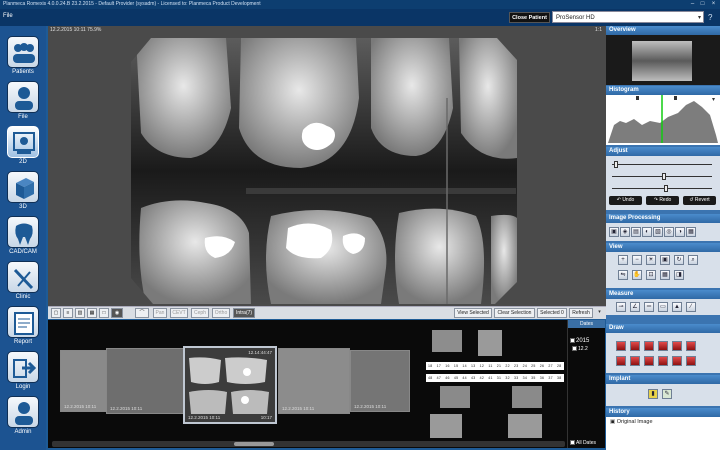 This screenshot has height=450, width=720. What do you see at coordinates (625, 200) in the screenshot?
I see `undo-button: ↶ Undo` at bounding box center [625, 200].